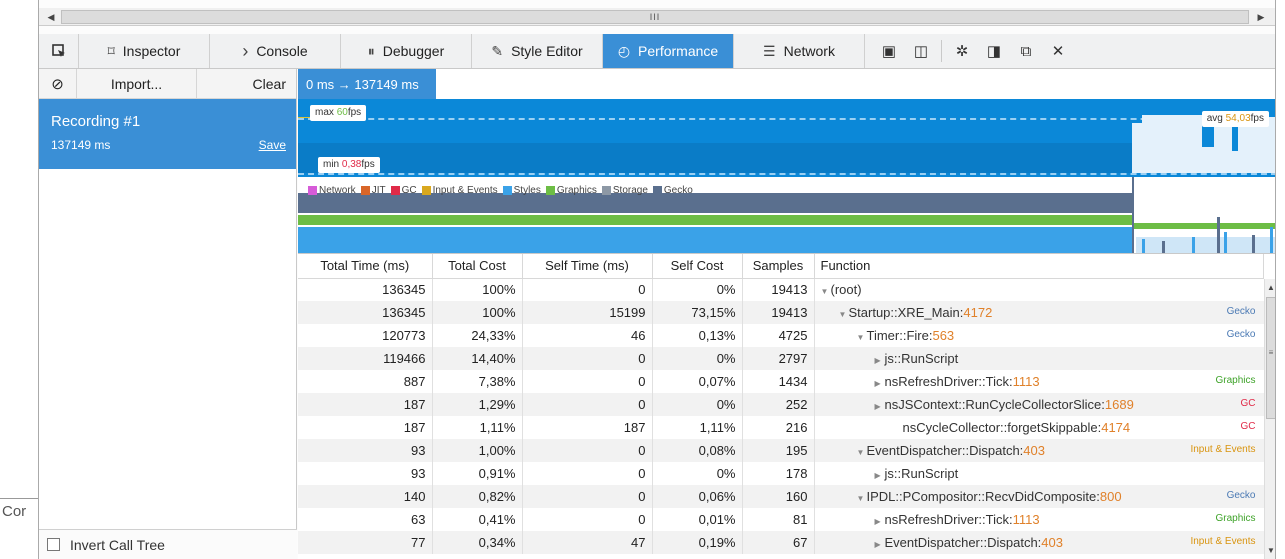  I want to click on cell-samples: 216, so click(778, 427).